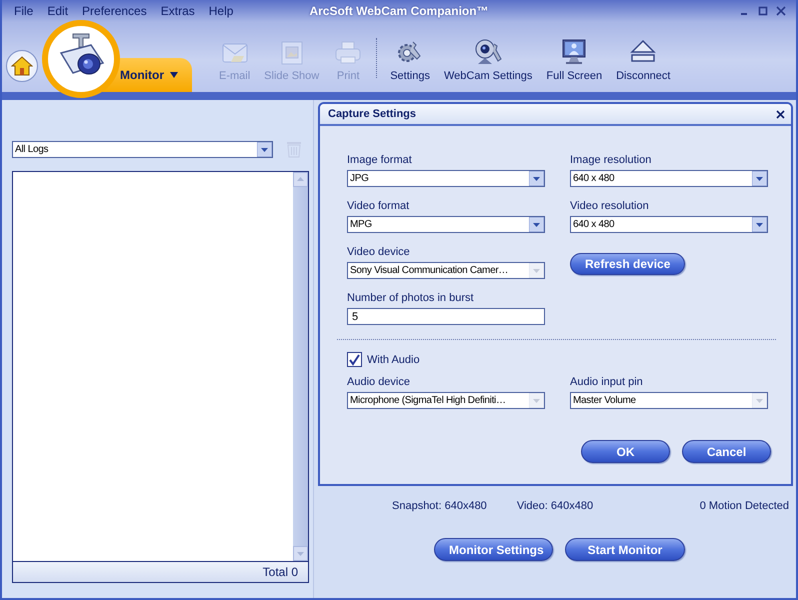 The image size is (798, 600). Describe the element at coordinates (625, 451) in the screenshot. I see `dialog-button: OK` at that location.